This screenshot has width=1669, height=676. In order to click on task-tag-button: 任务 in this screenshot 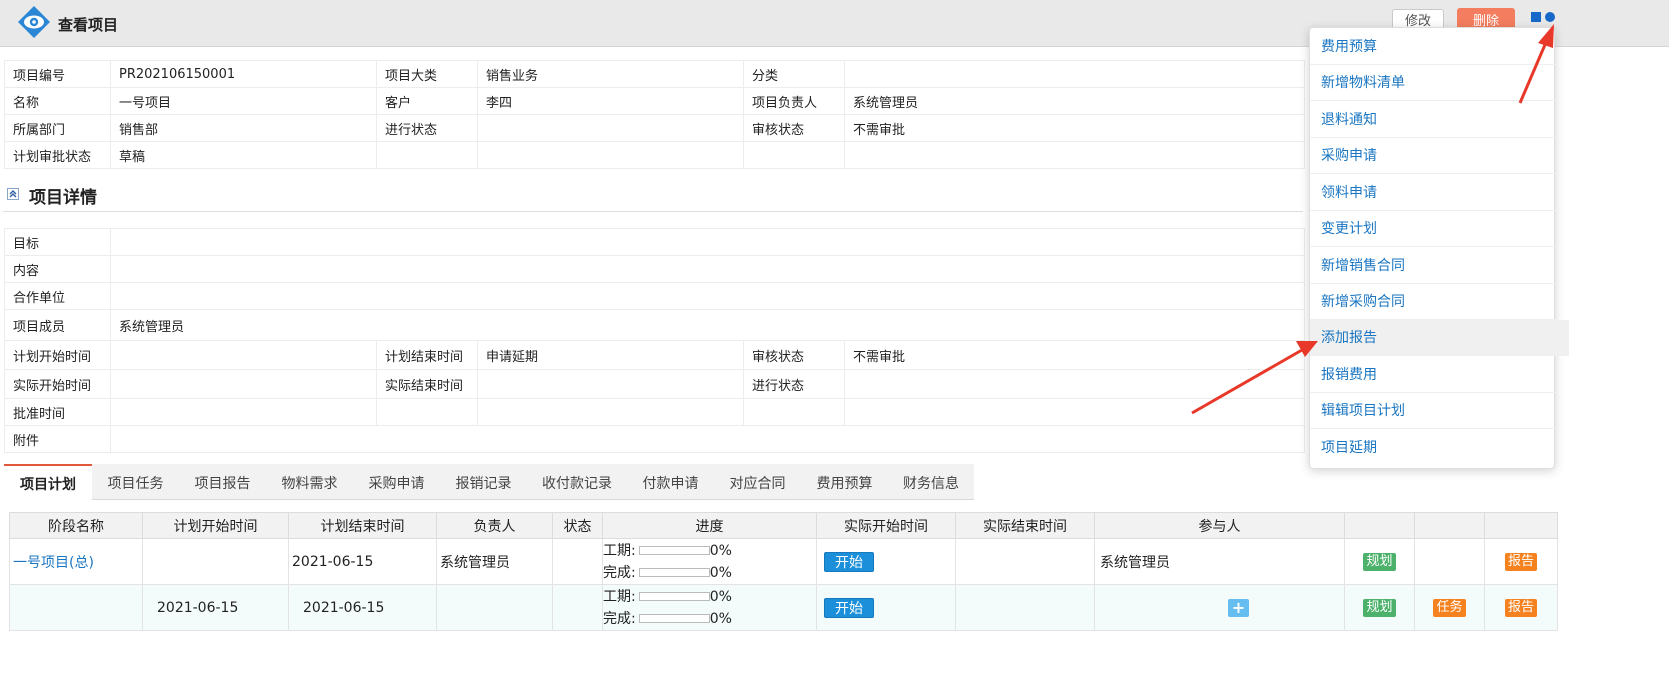, I will do `click(1449, 607)`.